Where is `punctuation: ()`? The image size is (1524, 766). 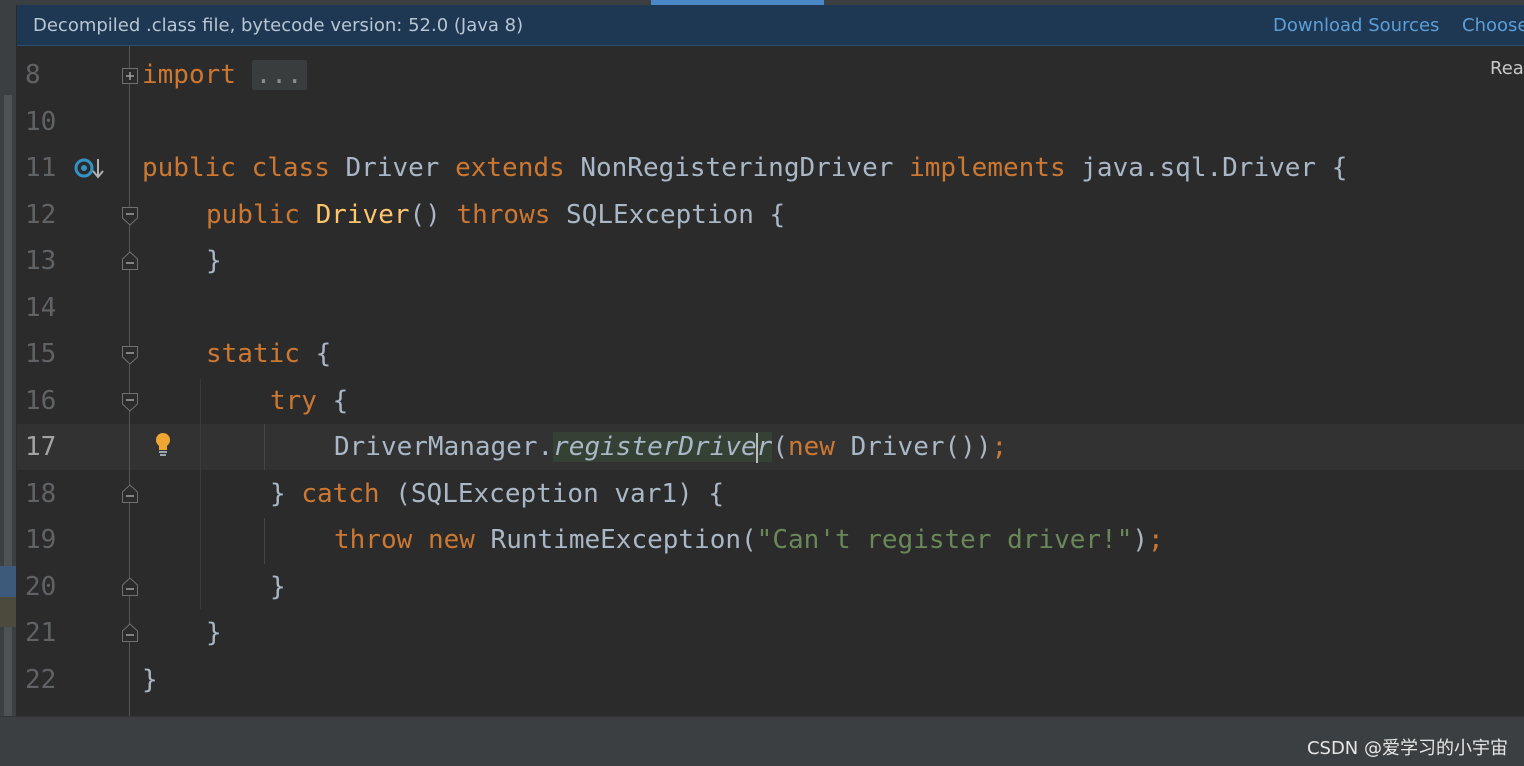
punctuation: () is located at coordinates (433, 215).